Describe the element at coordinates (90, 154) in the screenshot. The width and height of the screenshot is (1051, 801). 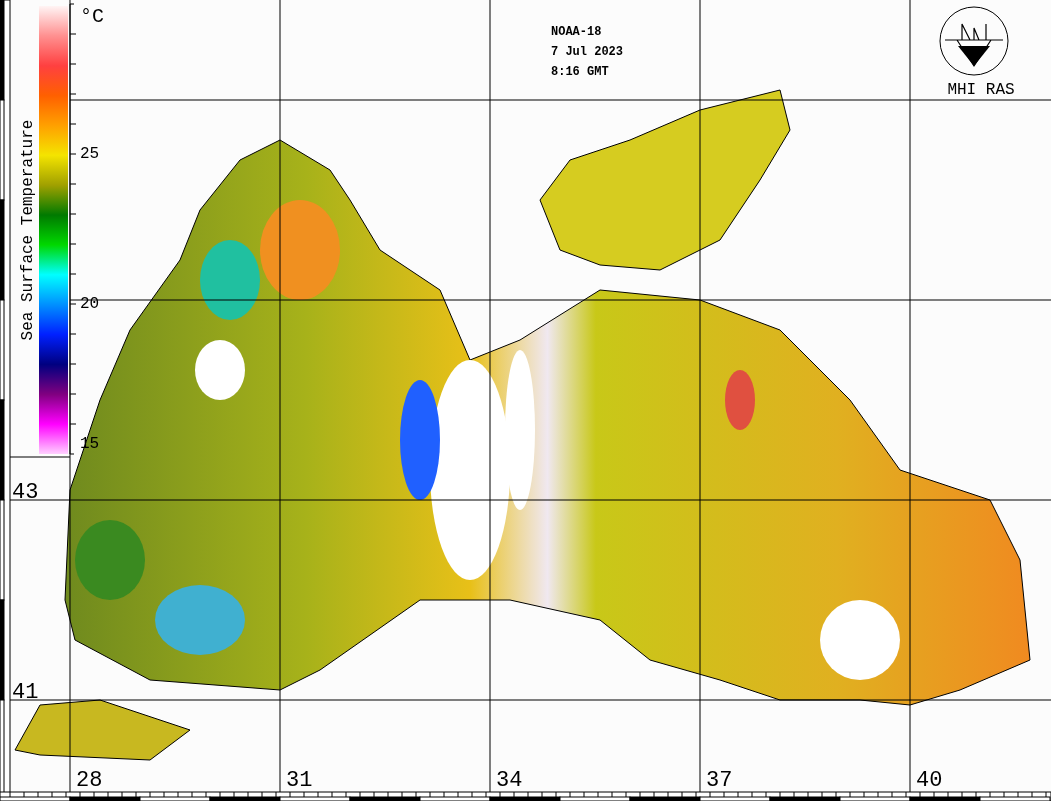
I see `tick-label: 25` at that location.